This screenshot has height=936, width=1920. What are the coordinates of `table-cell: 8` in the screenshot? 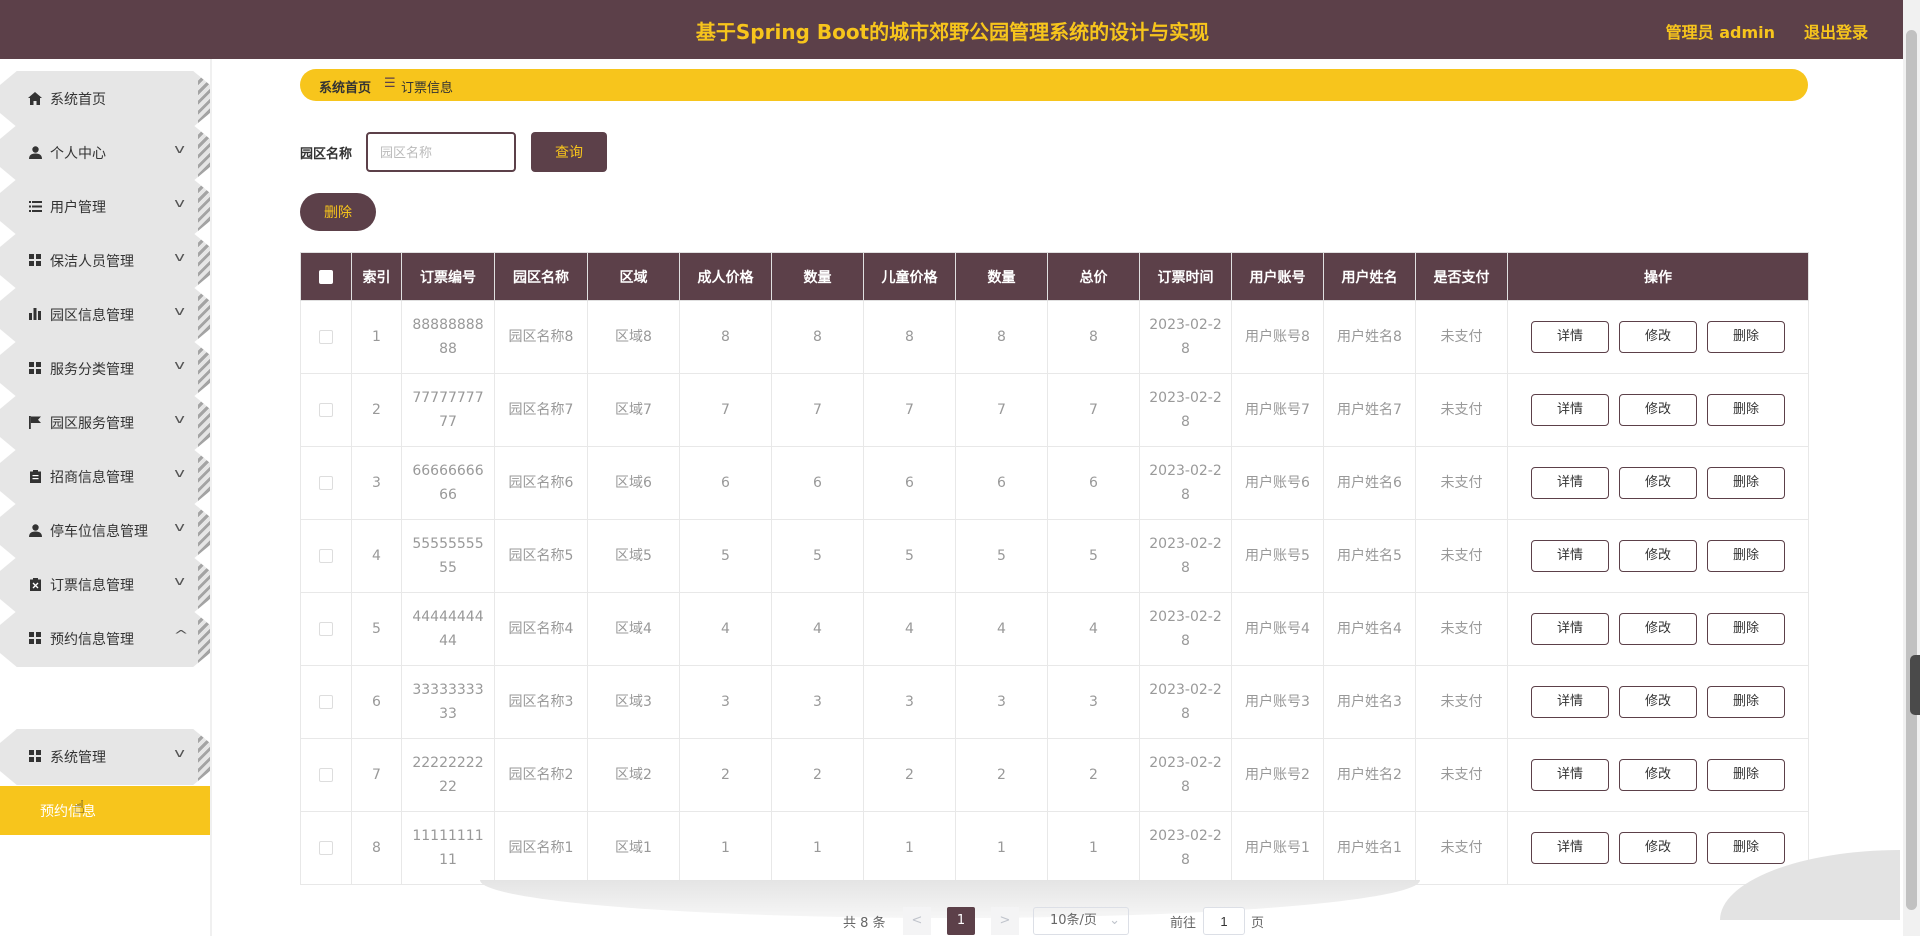 It's located at (376, 848).